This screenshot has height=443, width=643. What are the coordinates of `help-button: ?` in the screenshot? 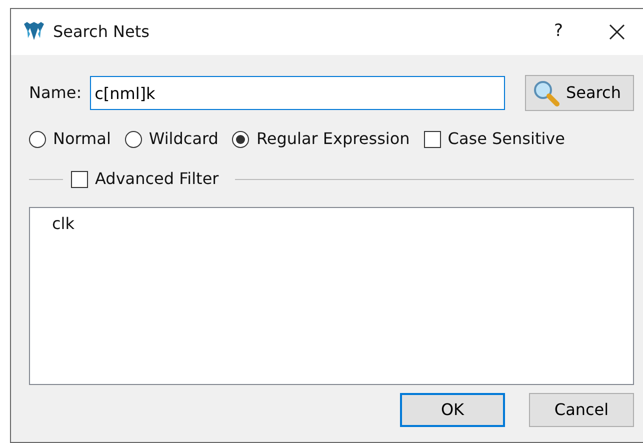 It's located at (558, 32).